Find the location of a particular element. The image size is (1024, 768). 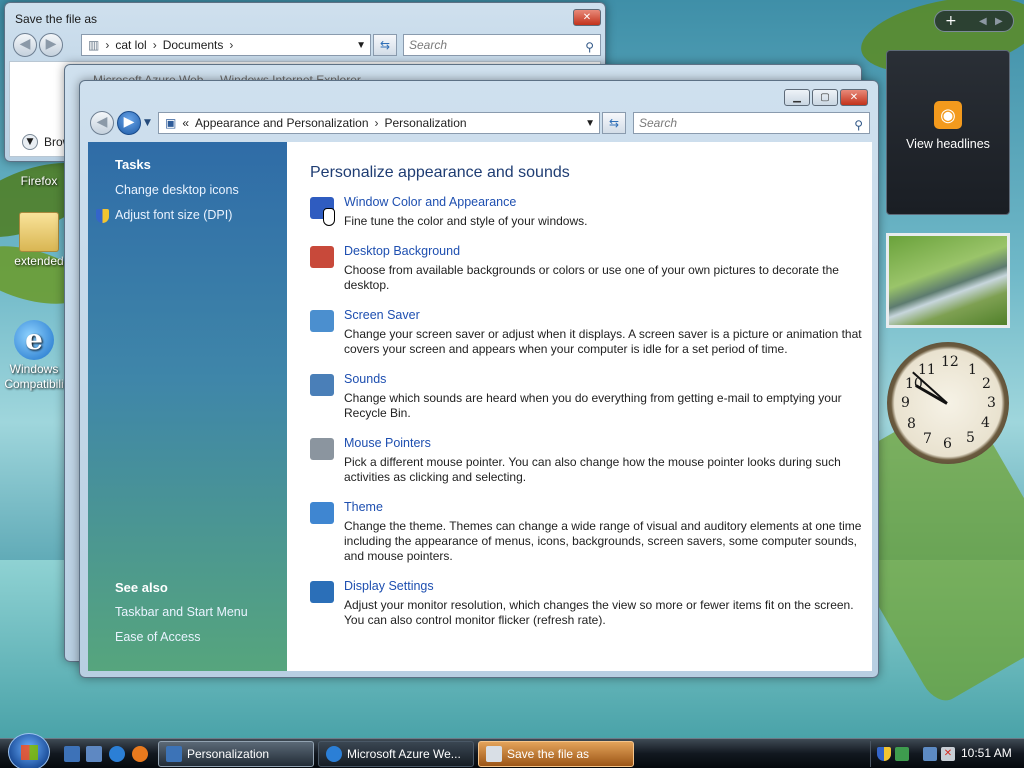

hand-cursor-icon is located at coordinates (329, 217).